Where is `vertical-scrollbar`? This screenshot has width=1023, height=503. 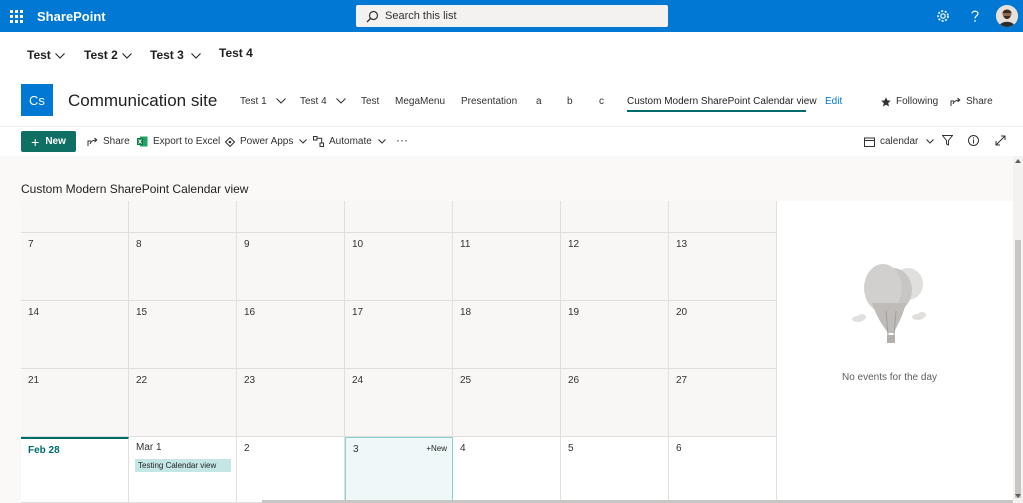
vertical-scrollbar is located at coordinates (1018, 329).